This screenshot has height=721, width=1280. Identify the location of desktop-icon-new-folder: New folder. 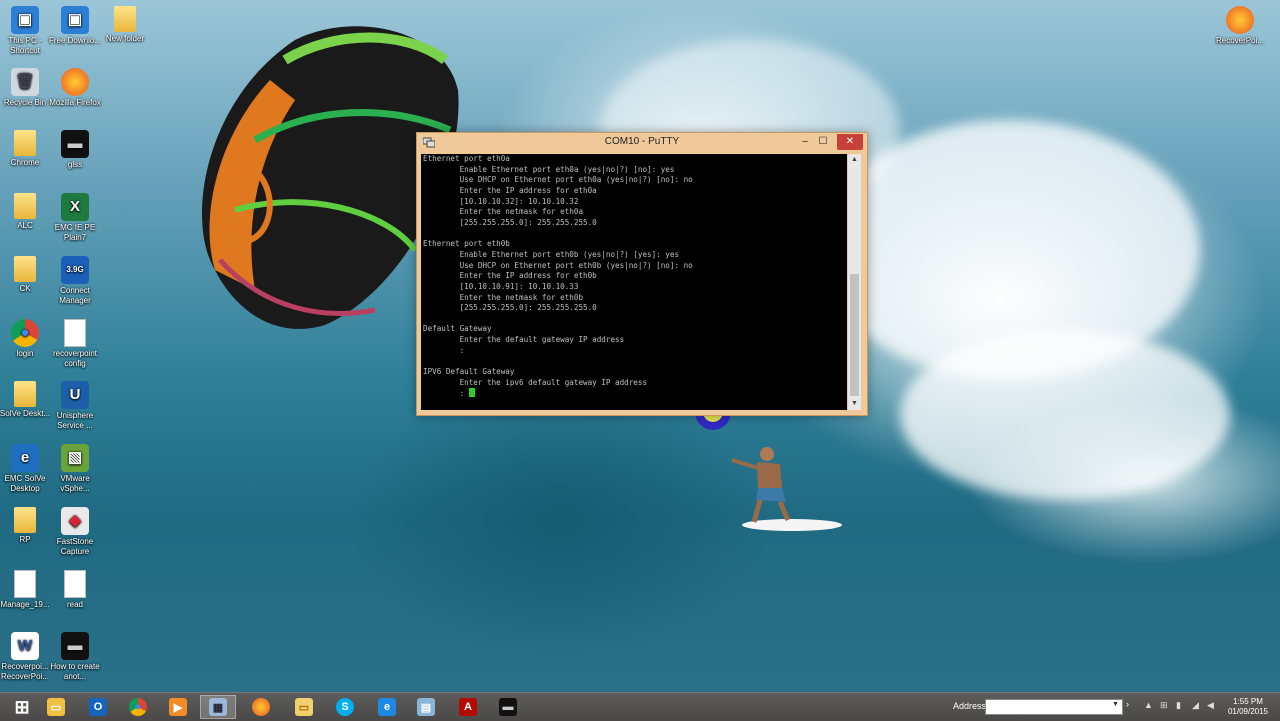
(125, 25).